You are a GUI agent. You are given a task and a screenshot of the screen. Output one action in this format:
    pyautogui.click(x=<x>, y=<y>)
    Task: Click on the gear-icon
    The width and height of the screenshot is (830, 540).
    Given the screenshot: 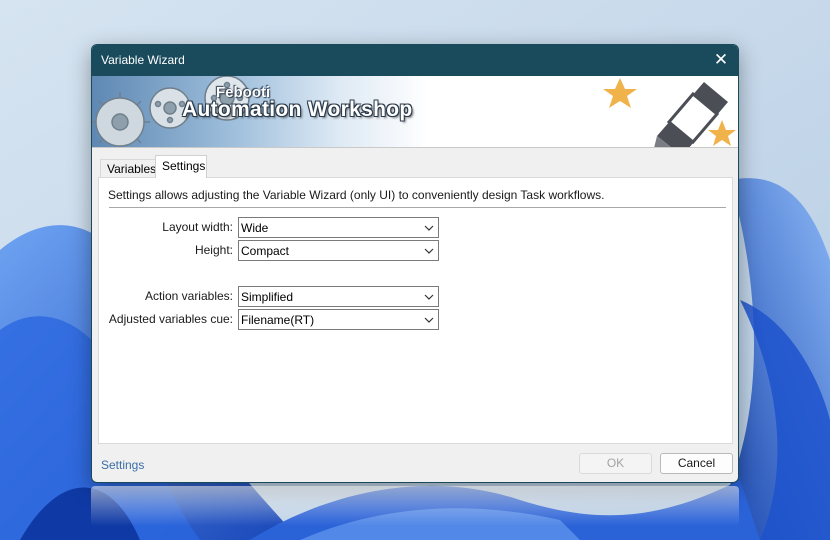 What is the action you would take?
    pyautogui.click(x=121, y=119)
    